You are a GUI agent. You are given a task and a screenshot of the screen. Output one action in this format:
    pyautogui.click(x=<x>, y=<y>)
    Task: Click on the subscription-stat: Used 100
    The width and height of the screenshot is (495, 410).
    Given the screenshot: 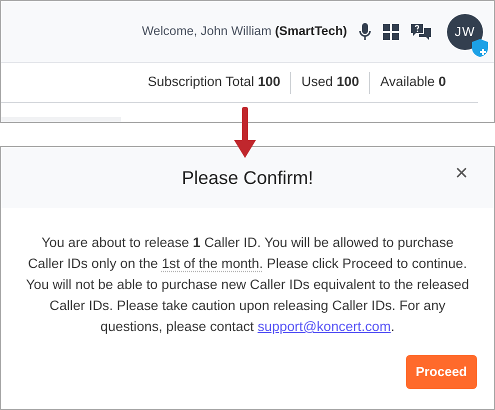 What is the action you would take?
    pyautogui.click(x=330, y=82)
    